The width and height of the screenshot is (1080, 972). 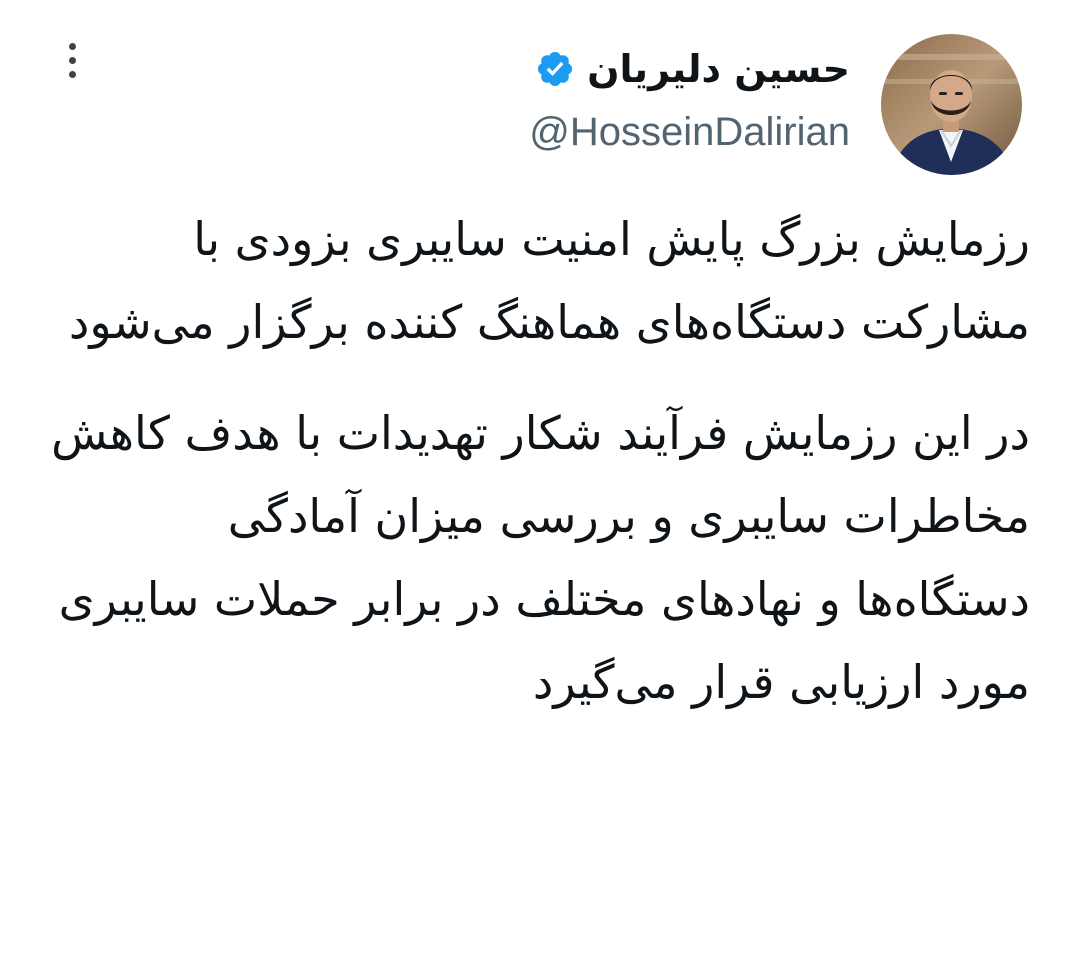 I want to click on tweet-header: حسین دلیریان @HosseinDalirian, so click(x=590, y=97).